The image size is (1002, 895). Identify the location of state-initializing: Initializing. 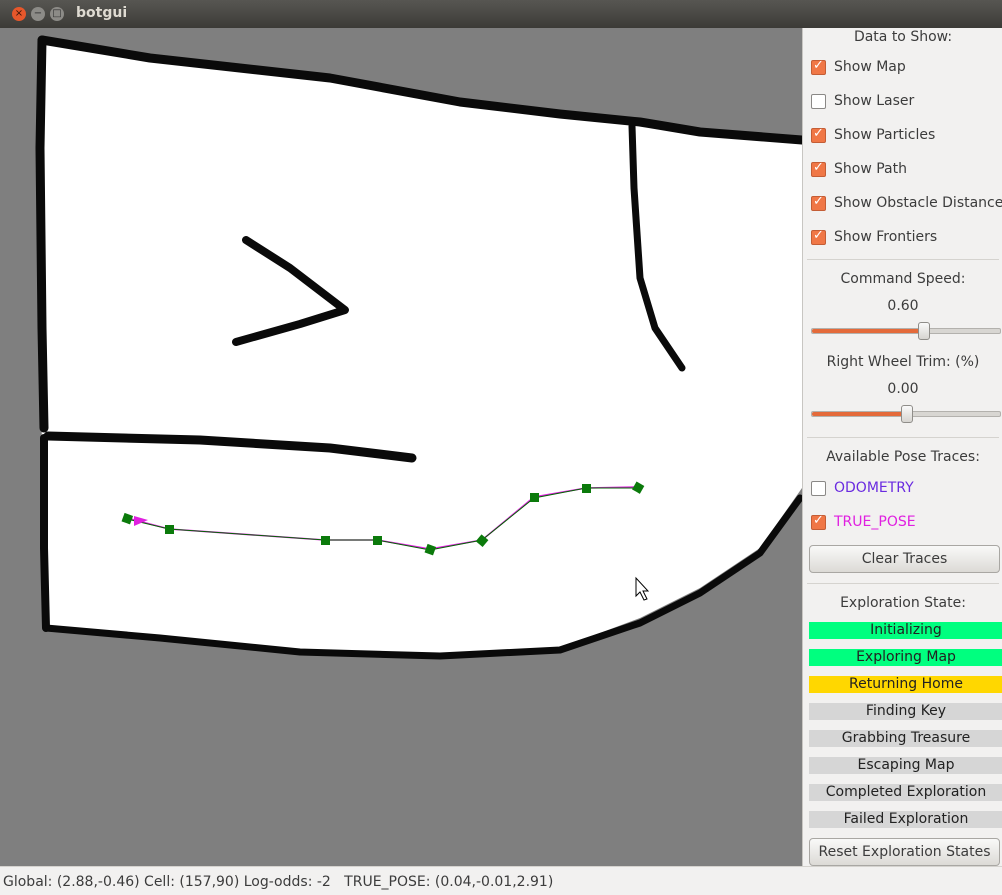
(905, 630).